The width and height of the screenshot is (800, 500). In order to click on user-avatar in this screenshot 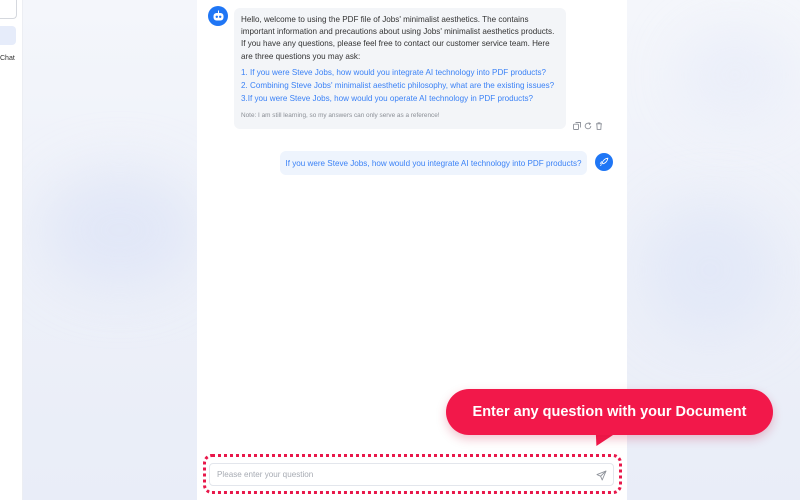, I will do `click(604, 162)`.